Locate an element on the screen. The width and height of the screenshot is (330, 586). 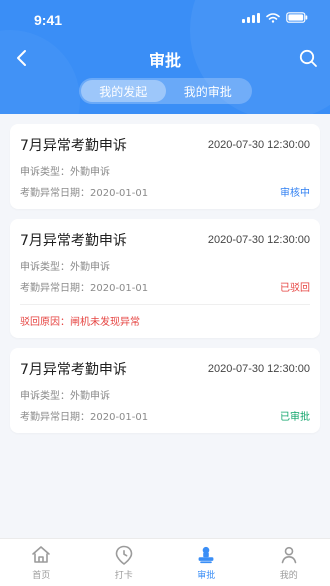
chevron-left-icon is located at coordinates (22, 62).